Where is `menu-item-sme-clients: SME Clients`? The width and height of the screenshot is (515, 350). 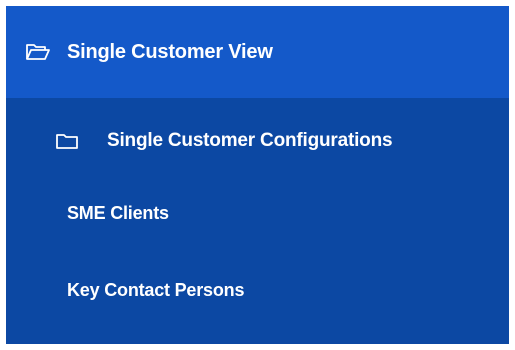
menu-item-sme-clients: SME Clients is located at coordinates (257, 213).